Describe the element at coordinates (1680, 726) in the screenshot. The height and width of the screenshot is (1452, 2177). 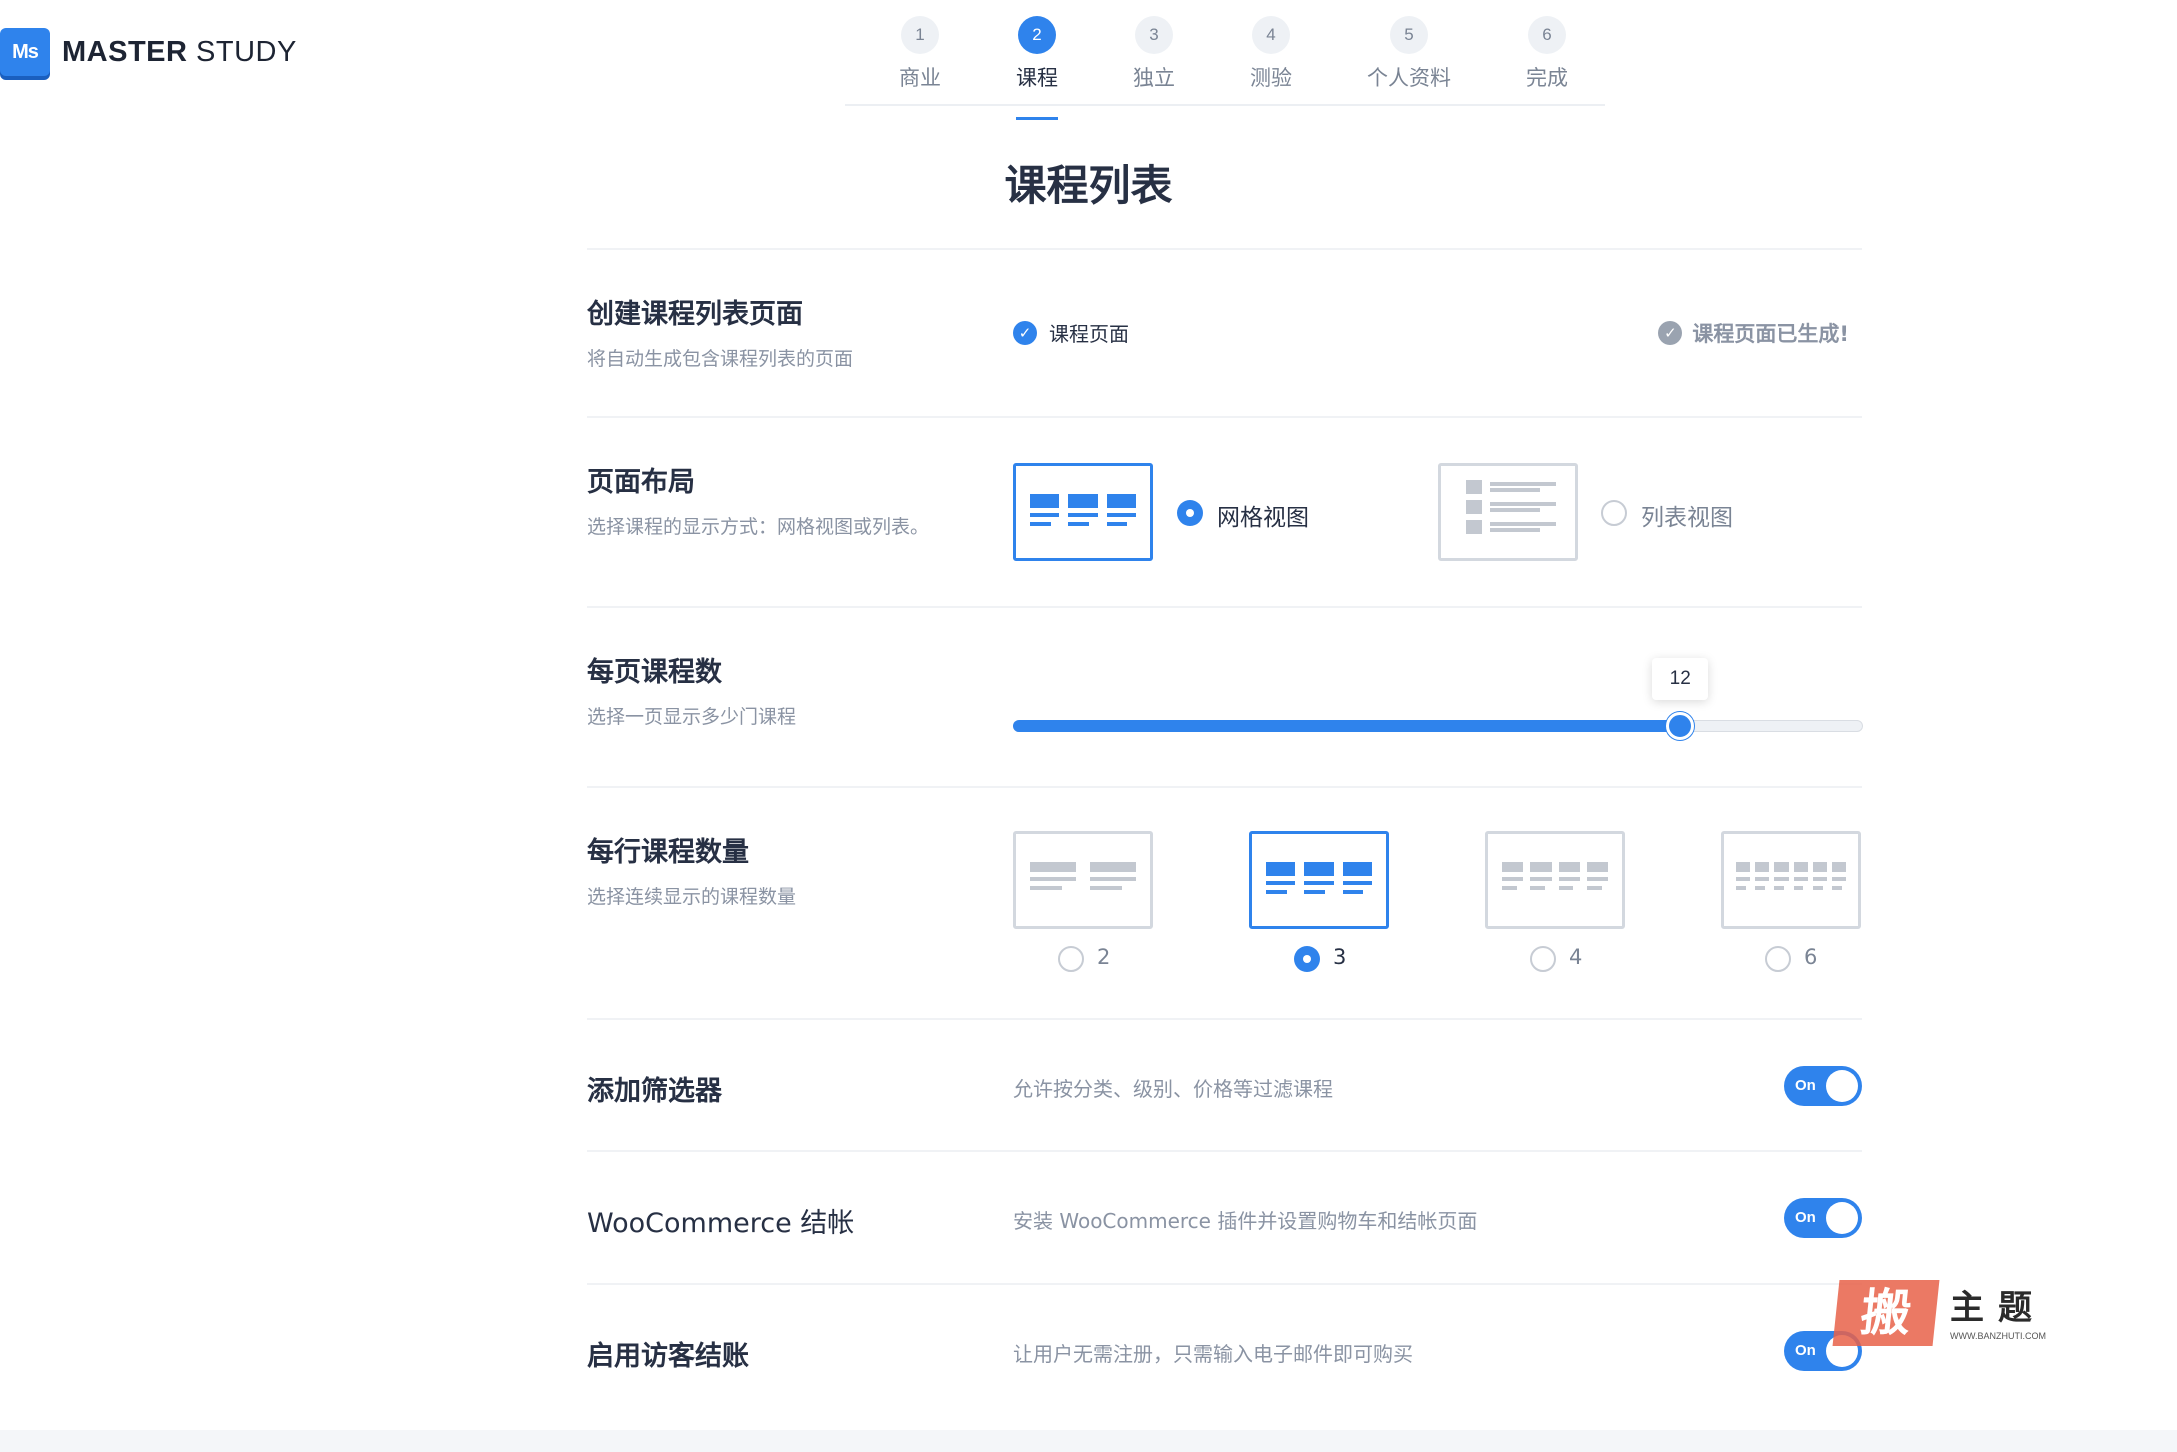
I see `per-page-slider-handle` at that location.